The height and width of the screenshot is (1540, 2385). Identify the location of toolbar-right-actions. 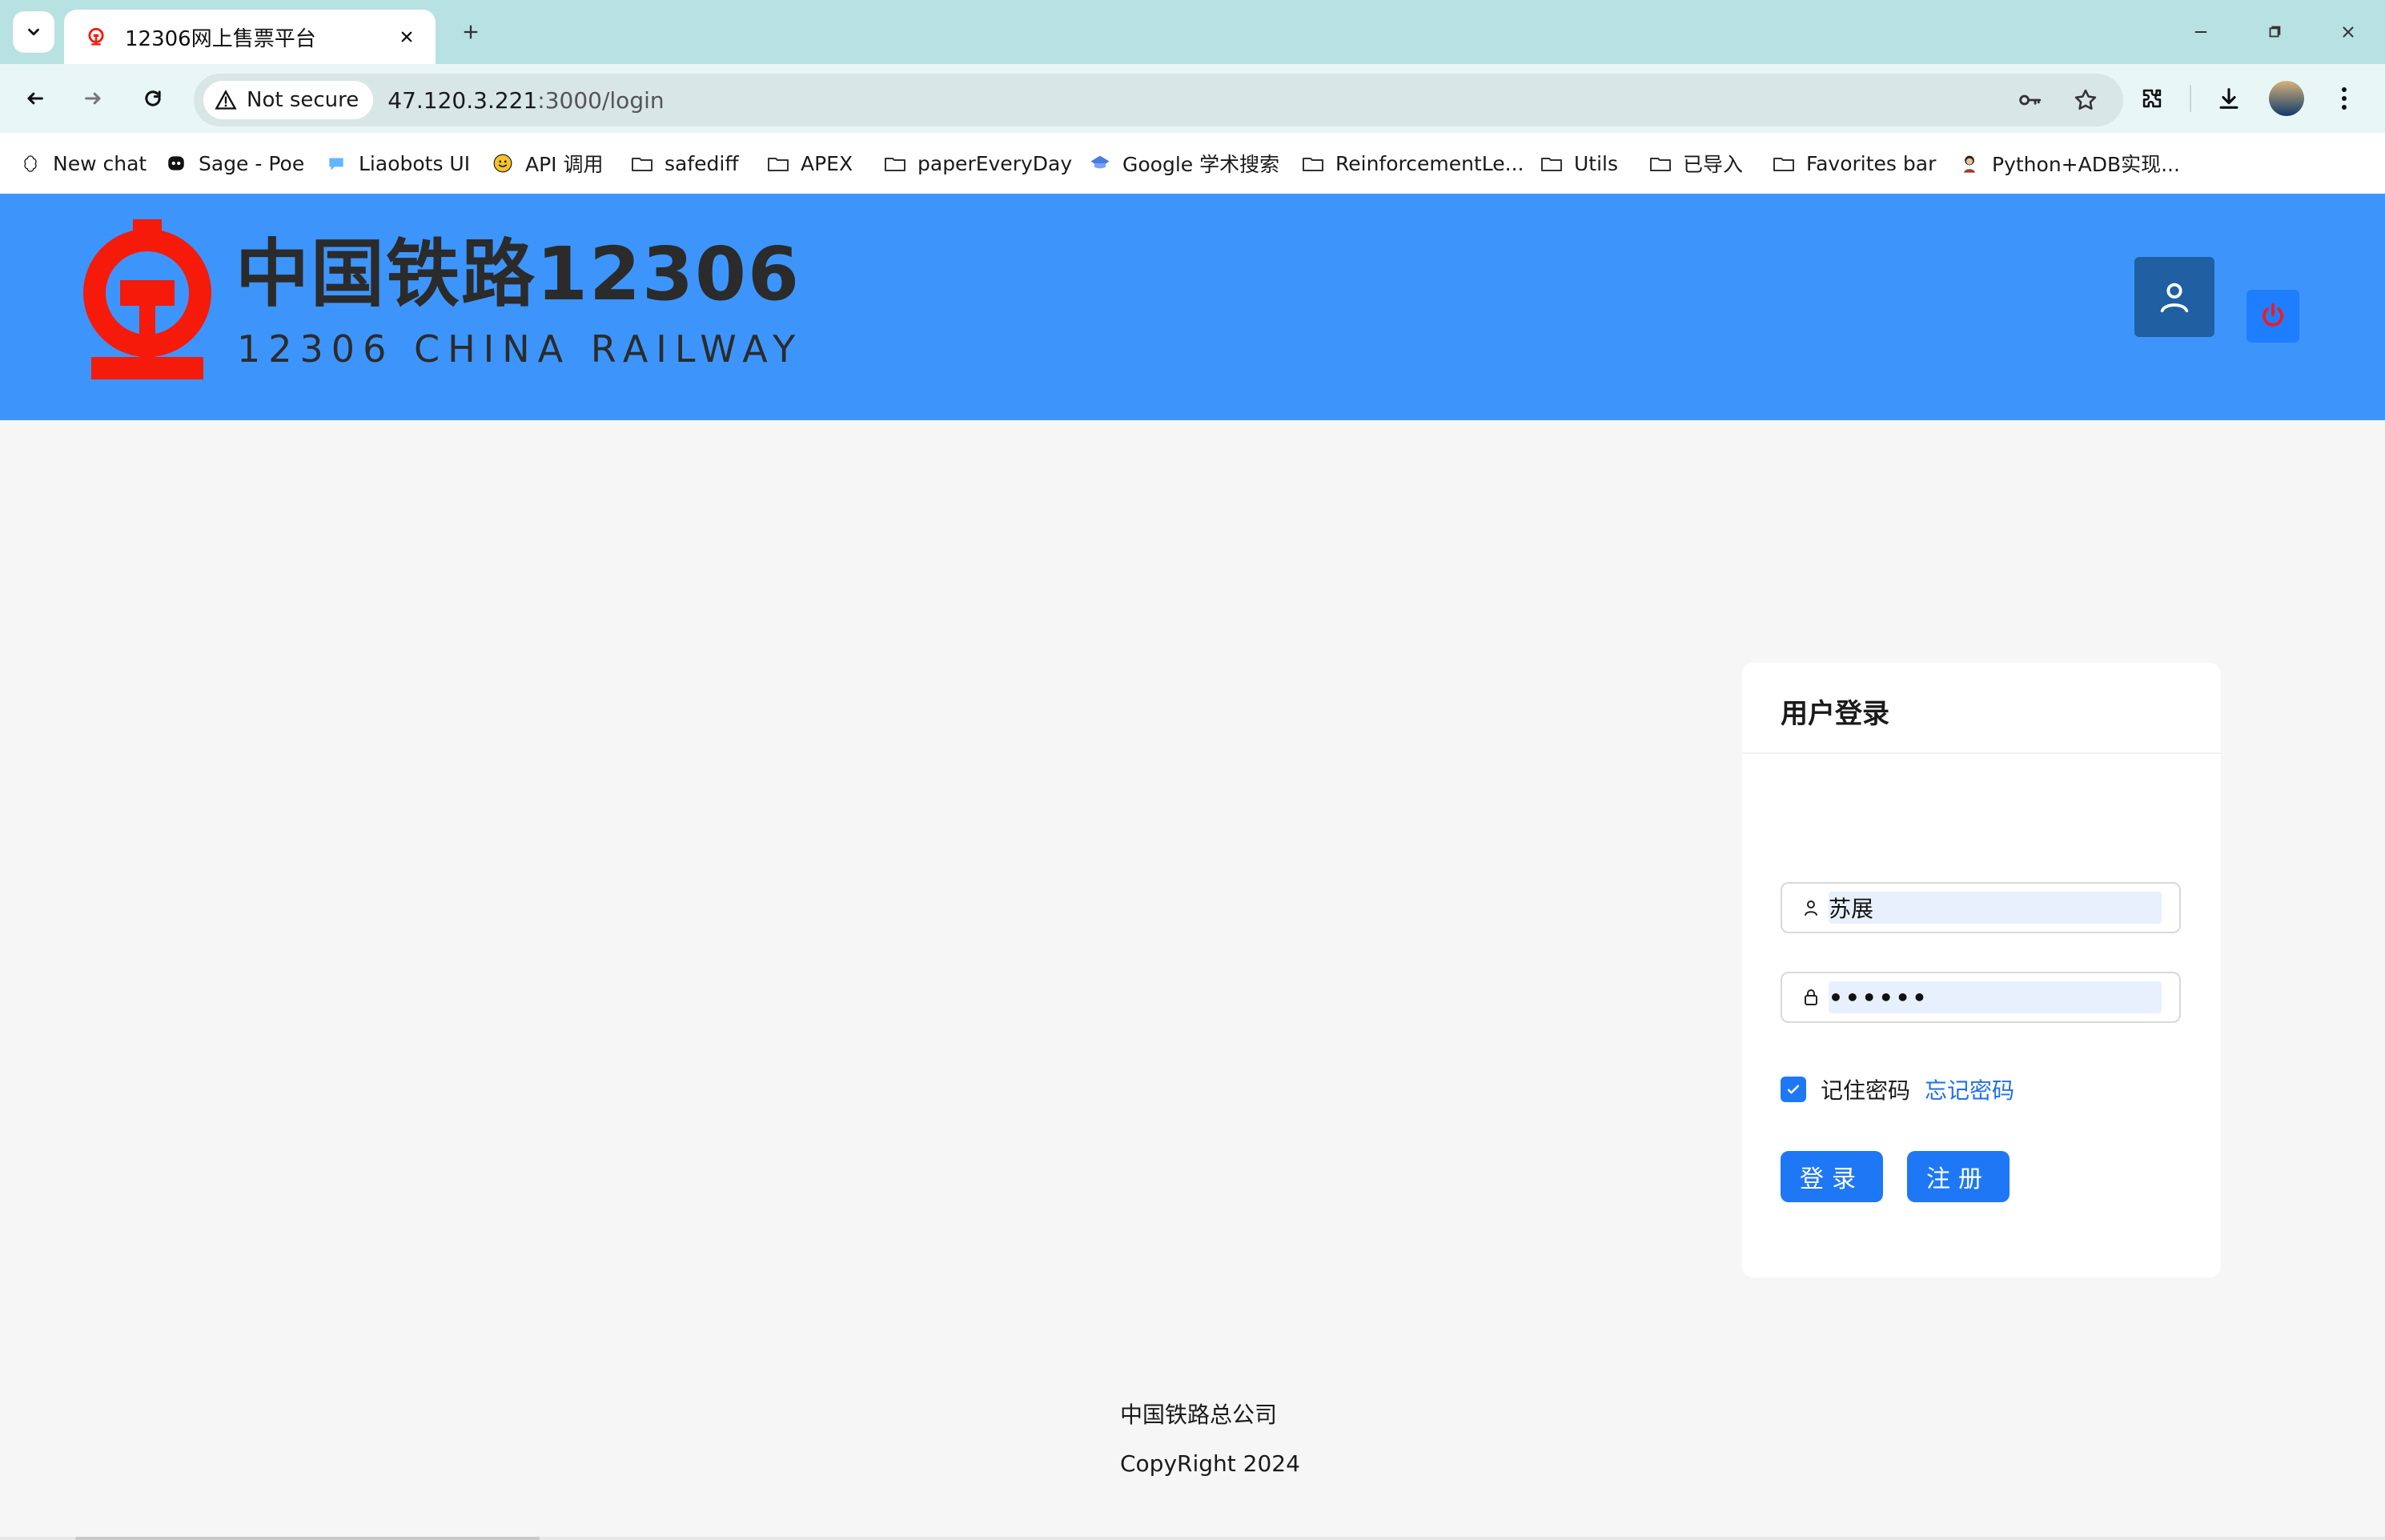
(2248, 98).